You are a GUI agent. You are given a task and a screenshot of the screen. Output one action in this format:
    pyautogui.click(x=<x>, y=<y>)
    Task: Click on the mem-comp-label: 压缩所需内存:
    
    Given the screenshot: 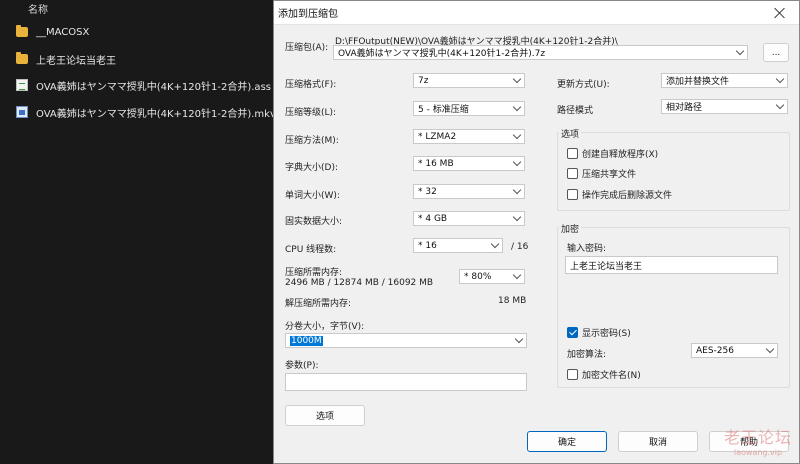 What is the action you would take?
    pyautogui.click(x=314, y=273)
    